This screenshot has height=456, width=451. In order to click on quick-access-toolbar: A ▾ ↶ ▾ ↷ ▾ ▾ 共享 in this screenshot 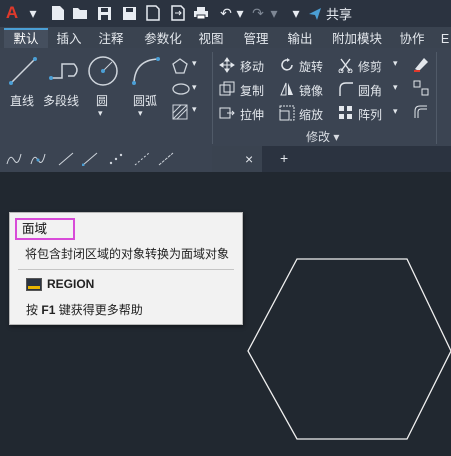, I will do `click(225, 13)`.